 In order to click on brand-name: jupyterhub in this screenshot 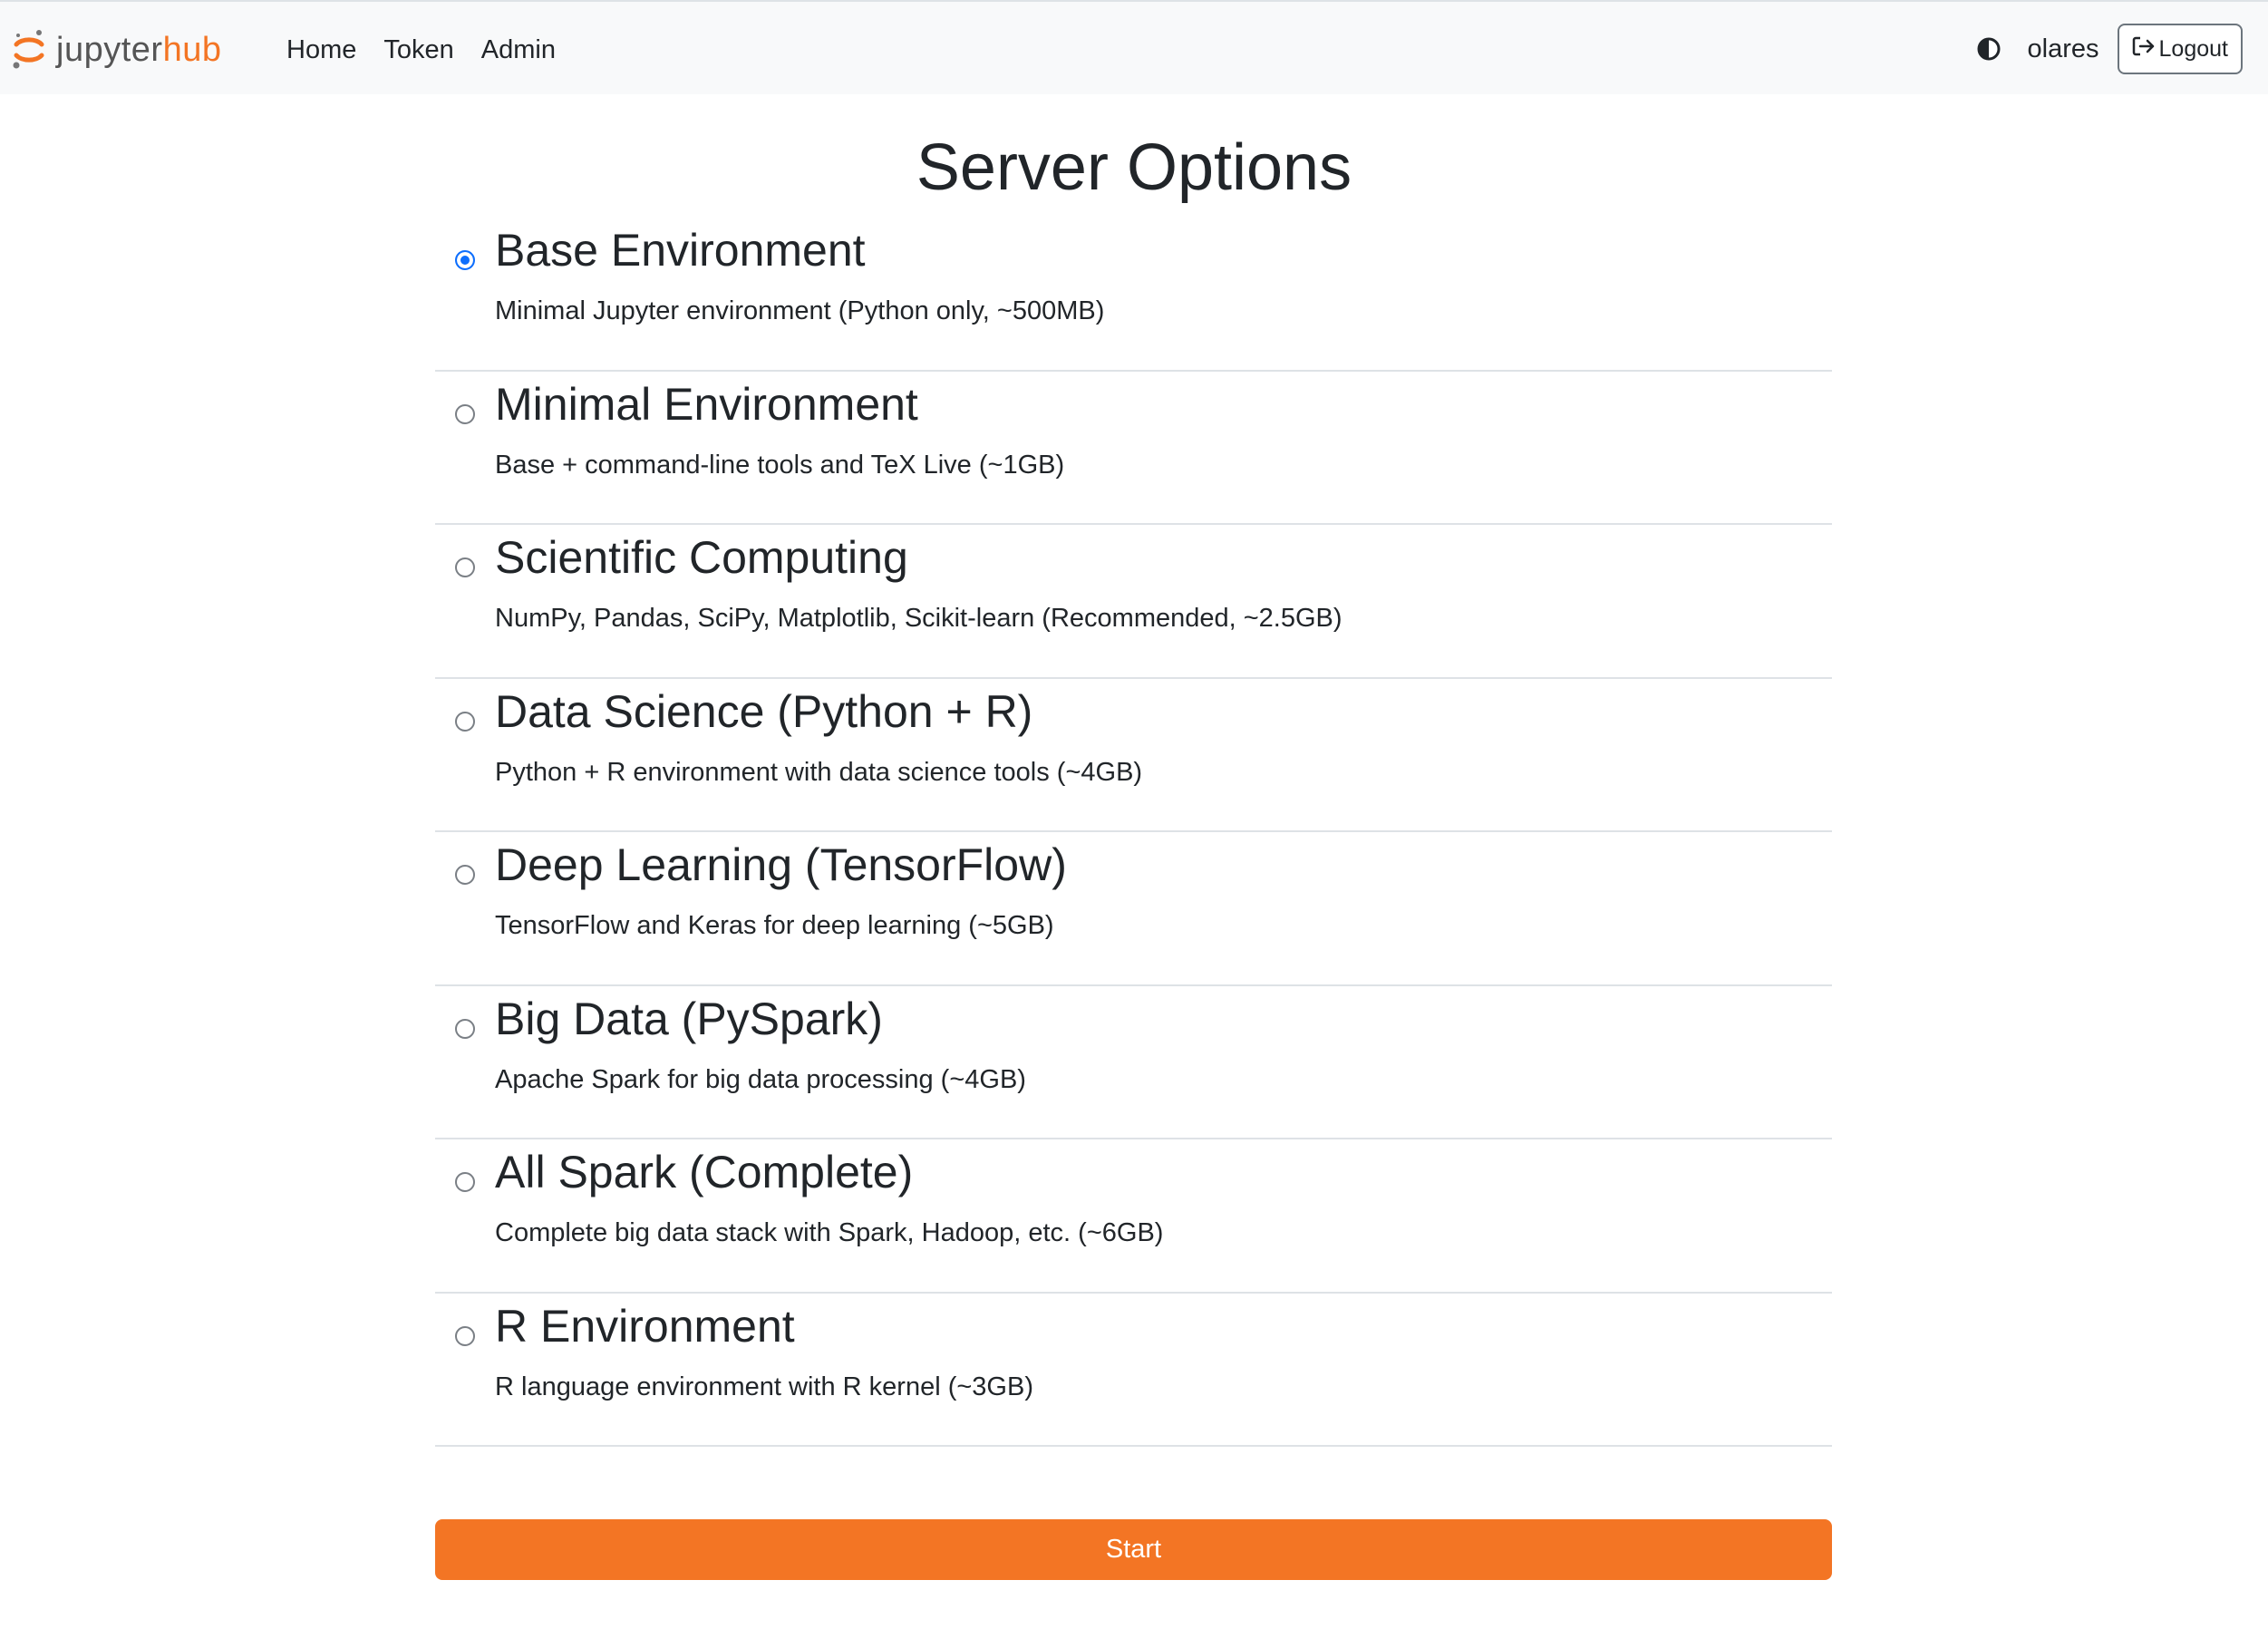, I will do `click(139, 50)`.